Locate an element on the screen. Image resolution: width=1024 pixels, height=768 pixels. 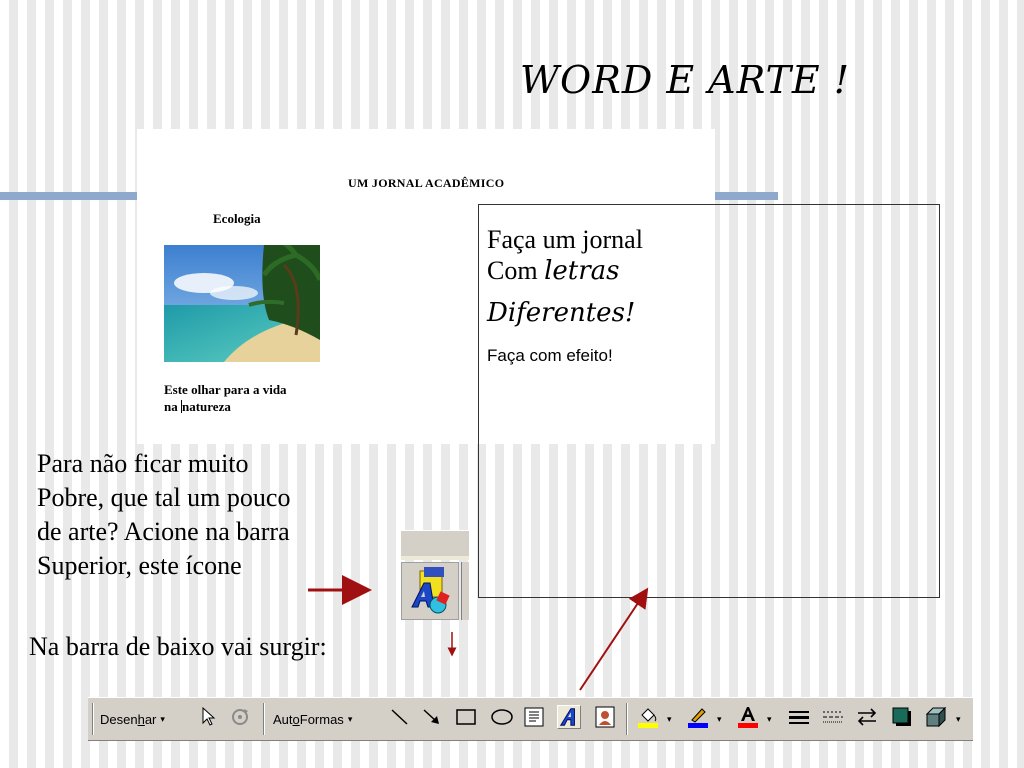
document-heading: UM JORNAL ACADÊMICO is located at coordinates (426, 183).